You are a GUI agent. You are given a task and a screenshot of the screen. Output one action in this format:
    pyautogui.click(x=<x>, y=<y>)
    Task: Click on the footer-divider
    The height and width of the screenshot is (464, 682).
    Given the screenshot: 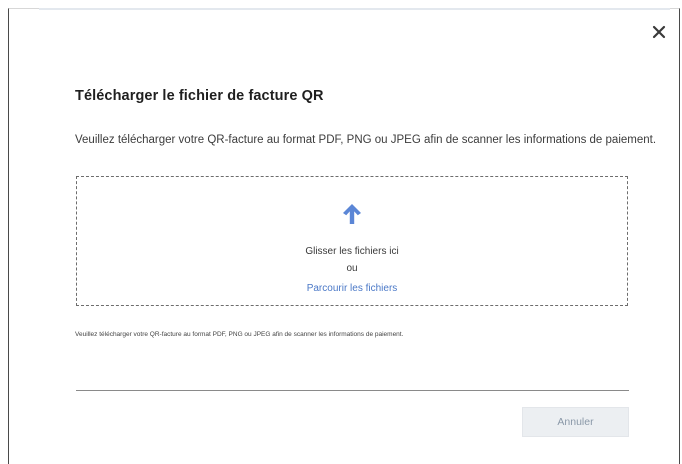 What is the action you would take?
    pyautogui.click(x=352, y=390)
    